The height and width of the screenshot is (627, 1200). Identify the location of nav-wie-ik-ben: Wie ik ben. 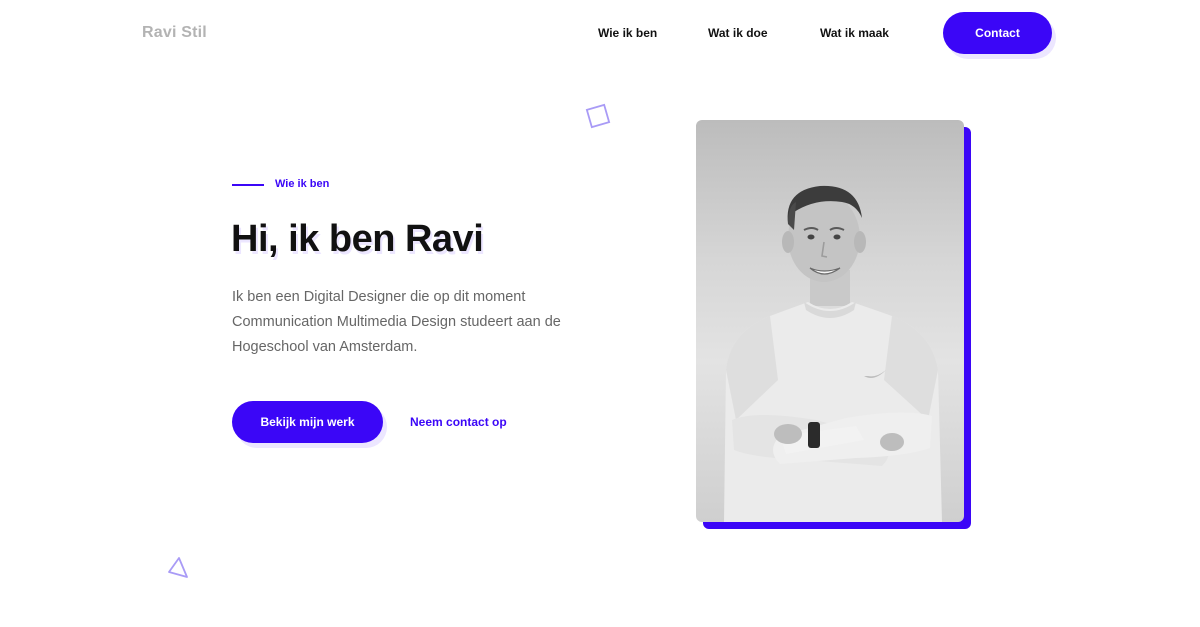
(627, 33).